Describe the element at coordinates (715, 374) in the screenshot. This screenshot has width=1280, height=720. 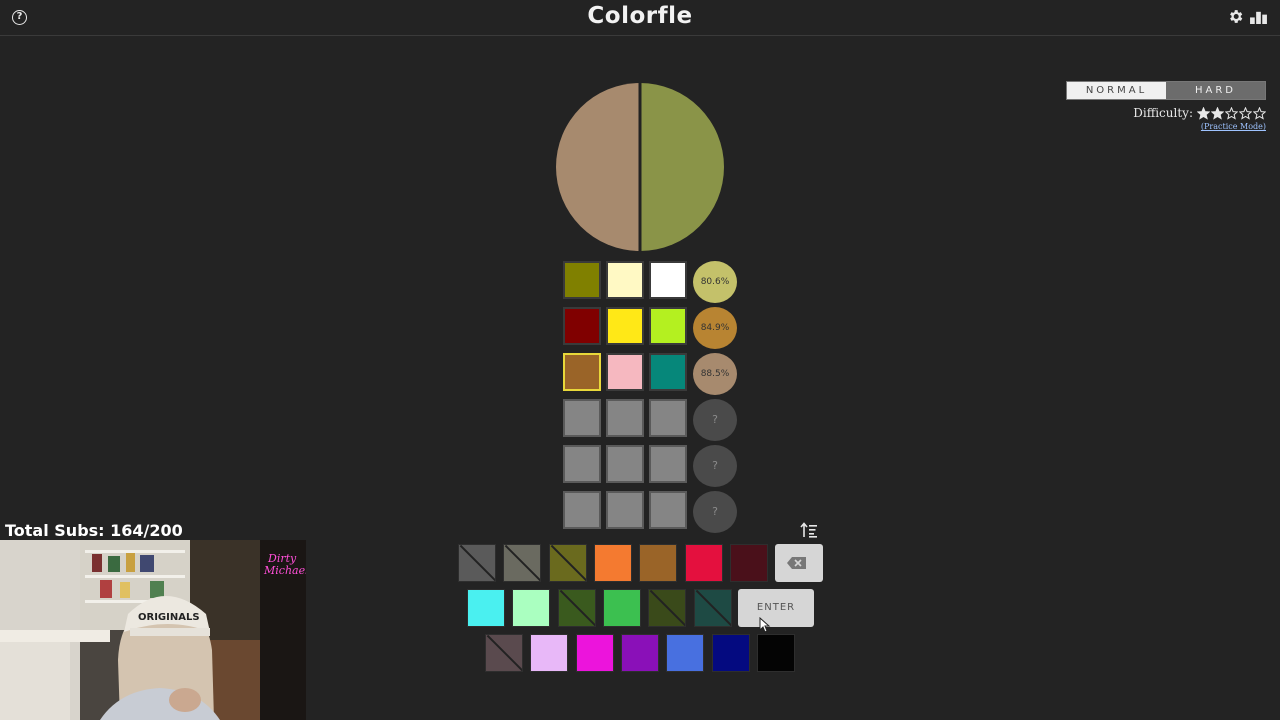
I see `guess-score: 88.5%` at that location.